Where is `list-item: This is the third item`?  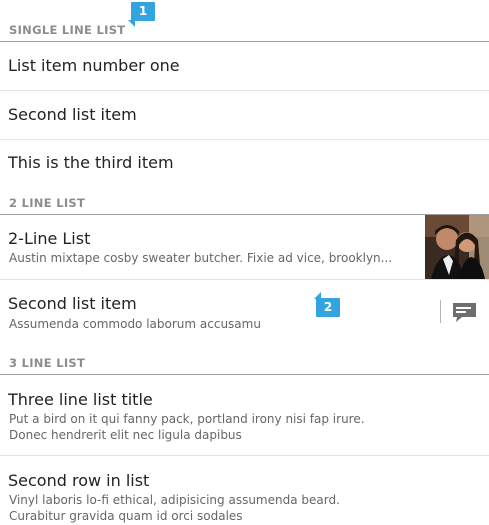 list-item: This is the third item is located at coordinates (244, 164).